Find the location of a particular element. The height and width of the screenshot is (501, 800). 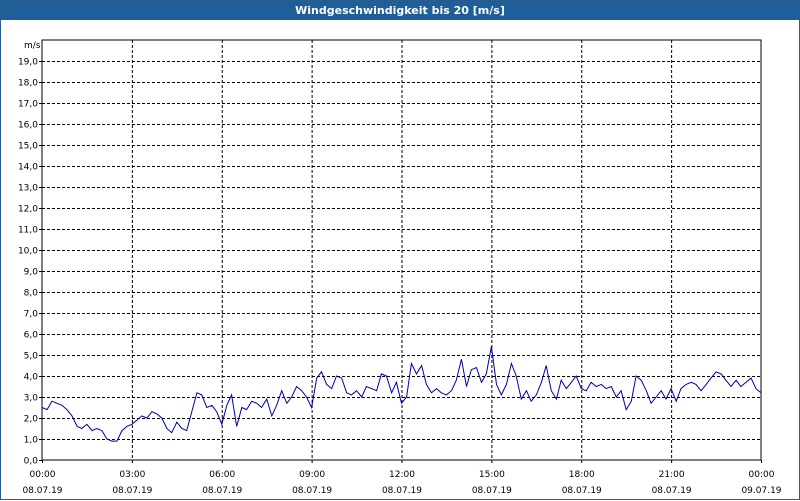

y-tick-label: 9,0 is located at coordinates (31, 273).